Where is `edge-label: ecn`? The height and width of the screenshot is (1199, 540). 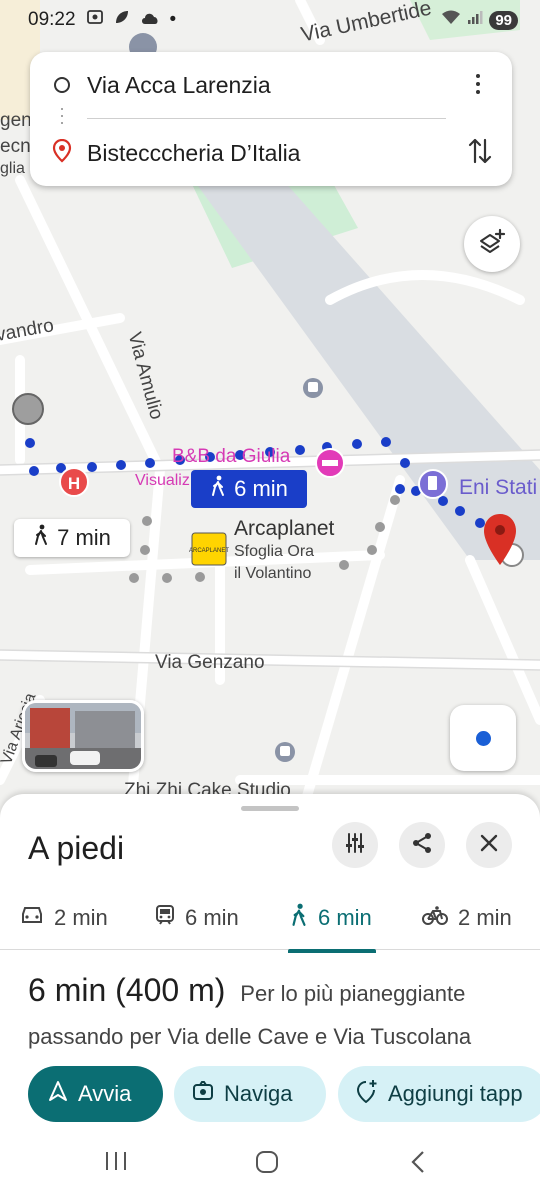
edge-label: ecn is located at coordinates (15, 146).